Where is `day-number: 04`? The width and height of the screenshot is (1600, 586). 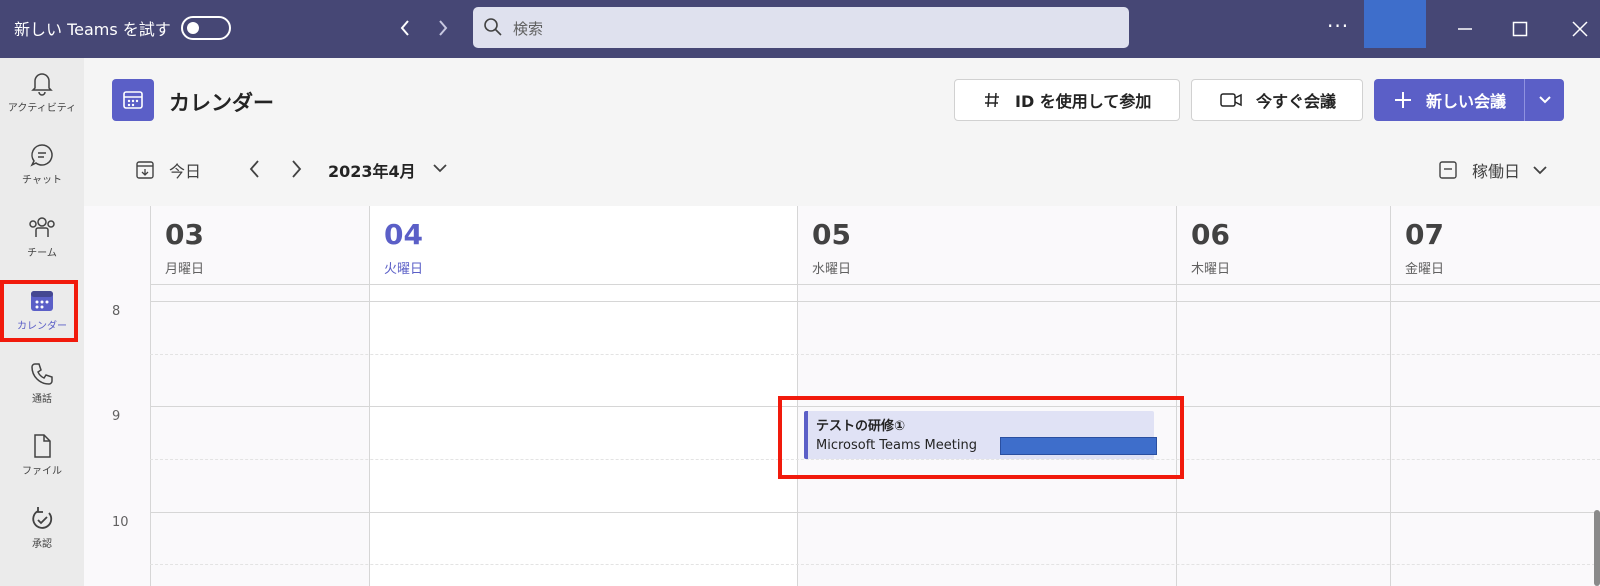 day-number: 04 is located at coordinates (403, 234).